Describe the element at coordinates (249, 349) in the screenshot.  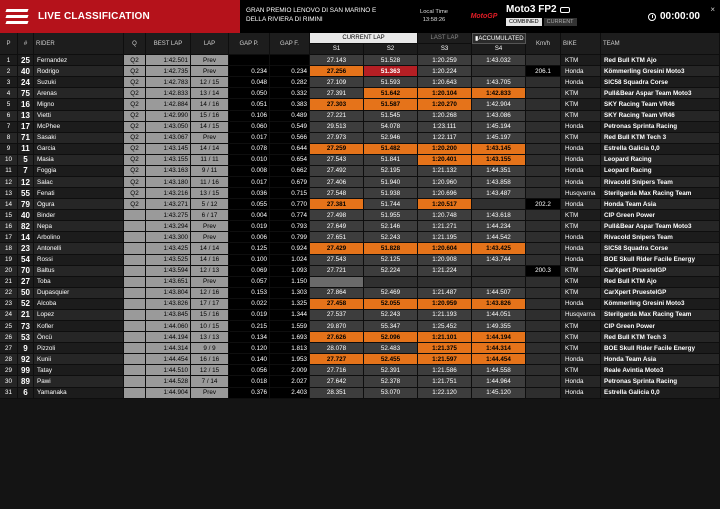
I see `gap-previous: 0.120` at that location.